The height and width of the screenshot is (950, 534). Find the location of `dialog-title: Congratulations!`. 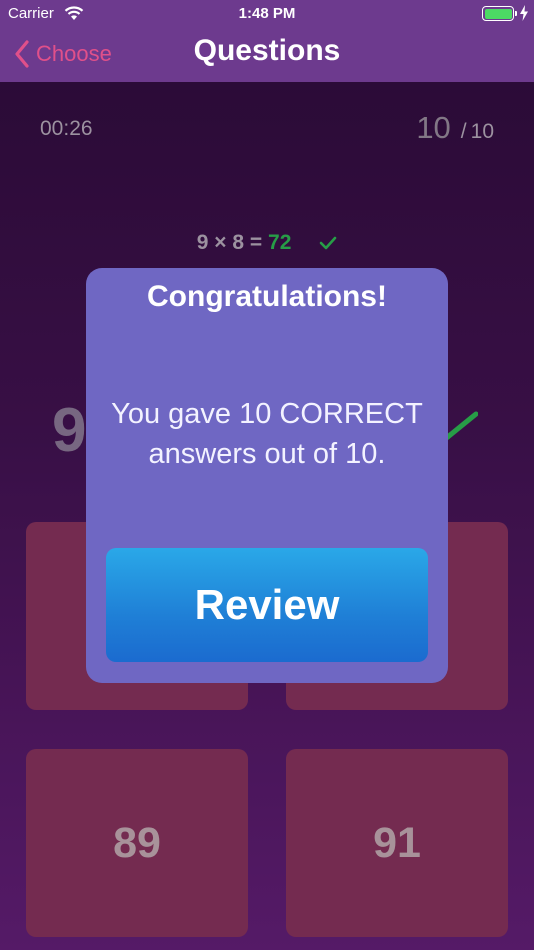

dialog-title: Congratulations! is located at coordinates (267, 296).